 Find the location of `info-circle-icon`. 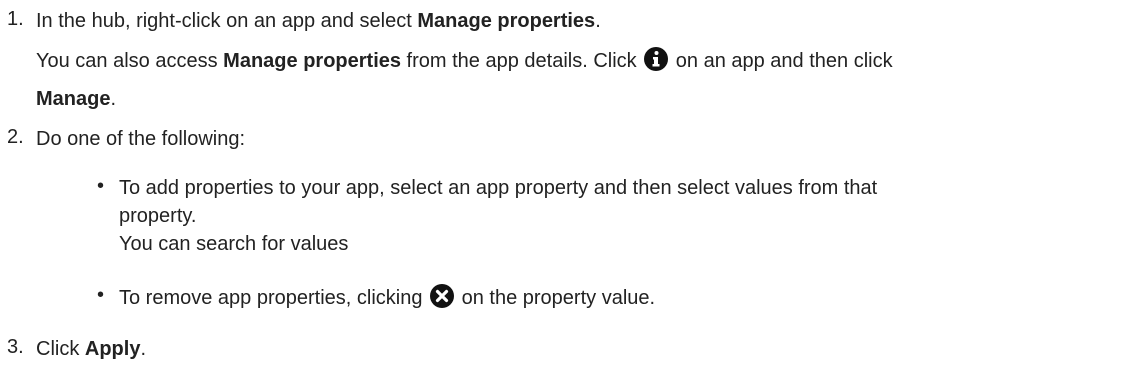

info-circle-icon is located at coordinates (656, 59).